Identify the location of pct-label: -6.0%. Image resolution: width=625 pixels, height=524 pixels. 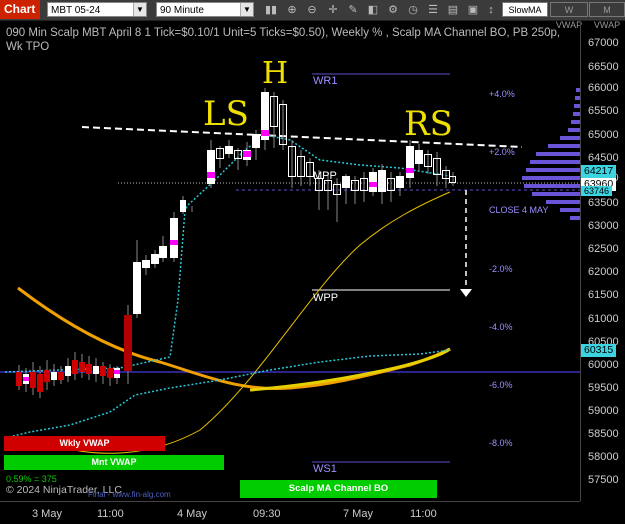
(501, 385).